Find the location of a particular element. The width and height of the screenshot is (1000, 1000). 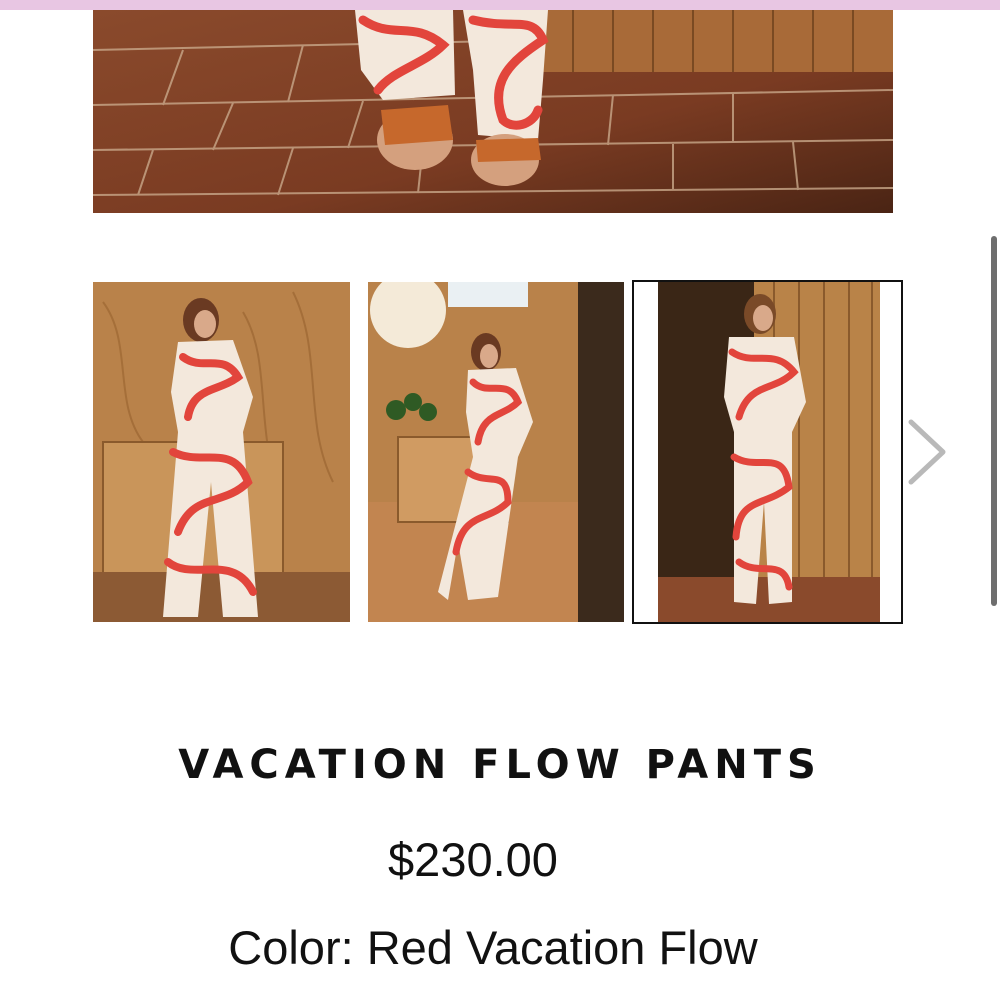

product-title: VACATION FLOW PANTS is located at coordinates (500, 765).